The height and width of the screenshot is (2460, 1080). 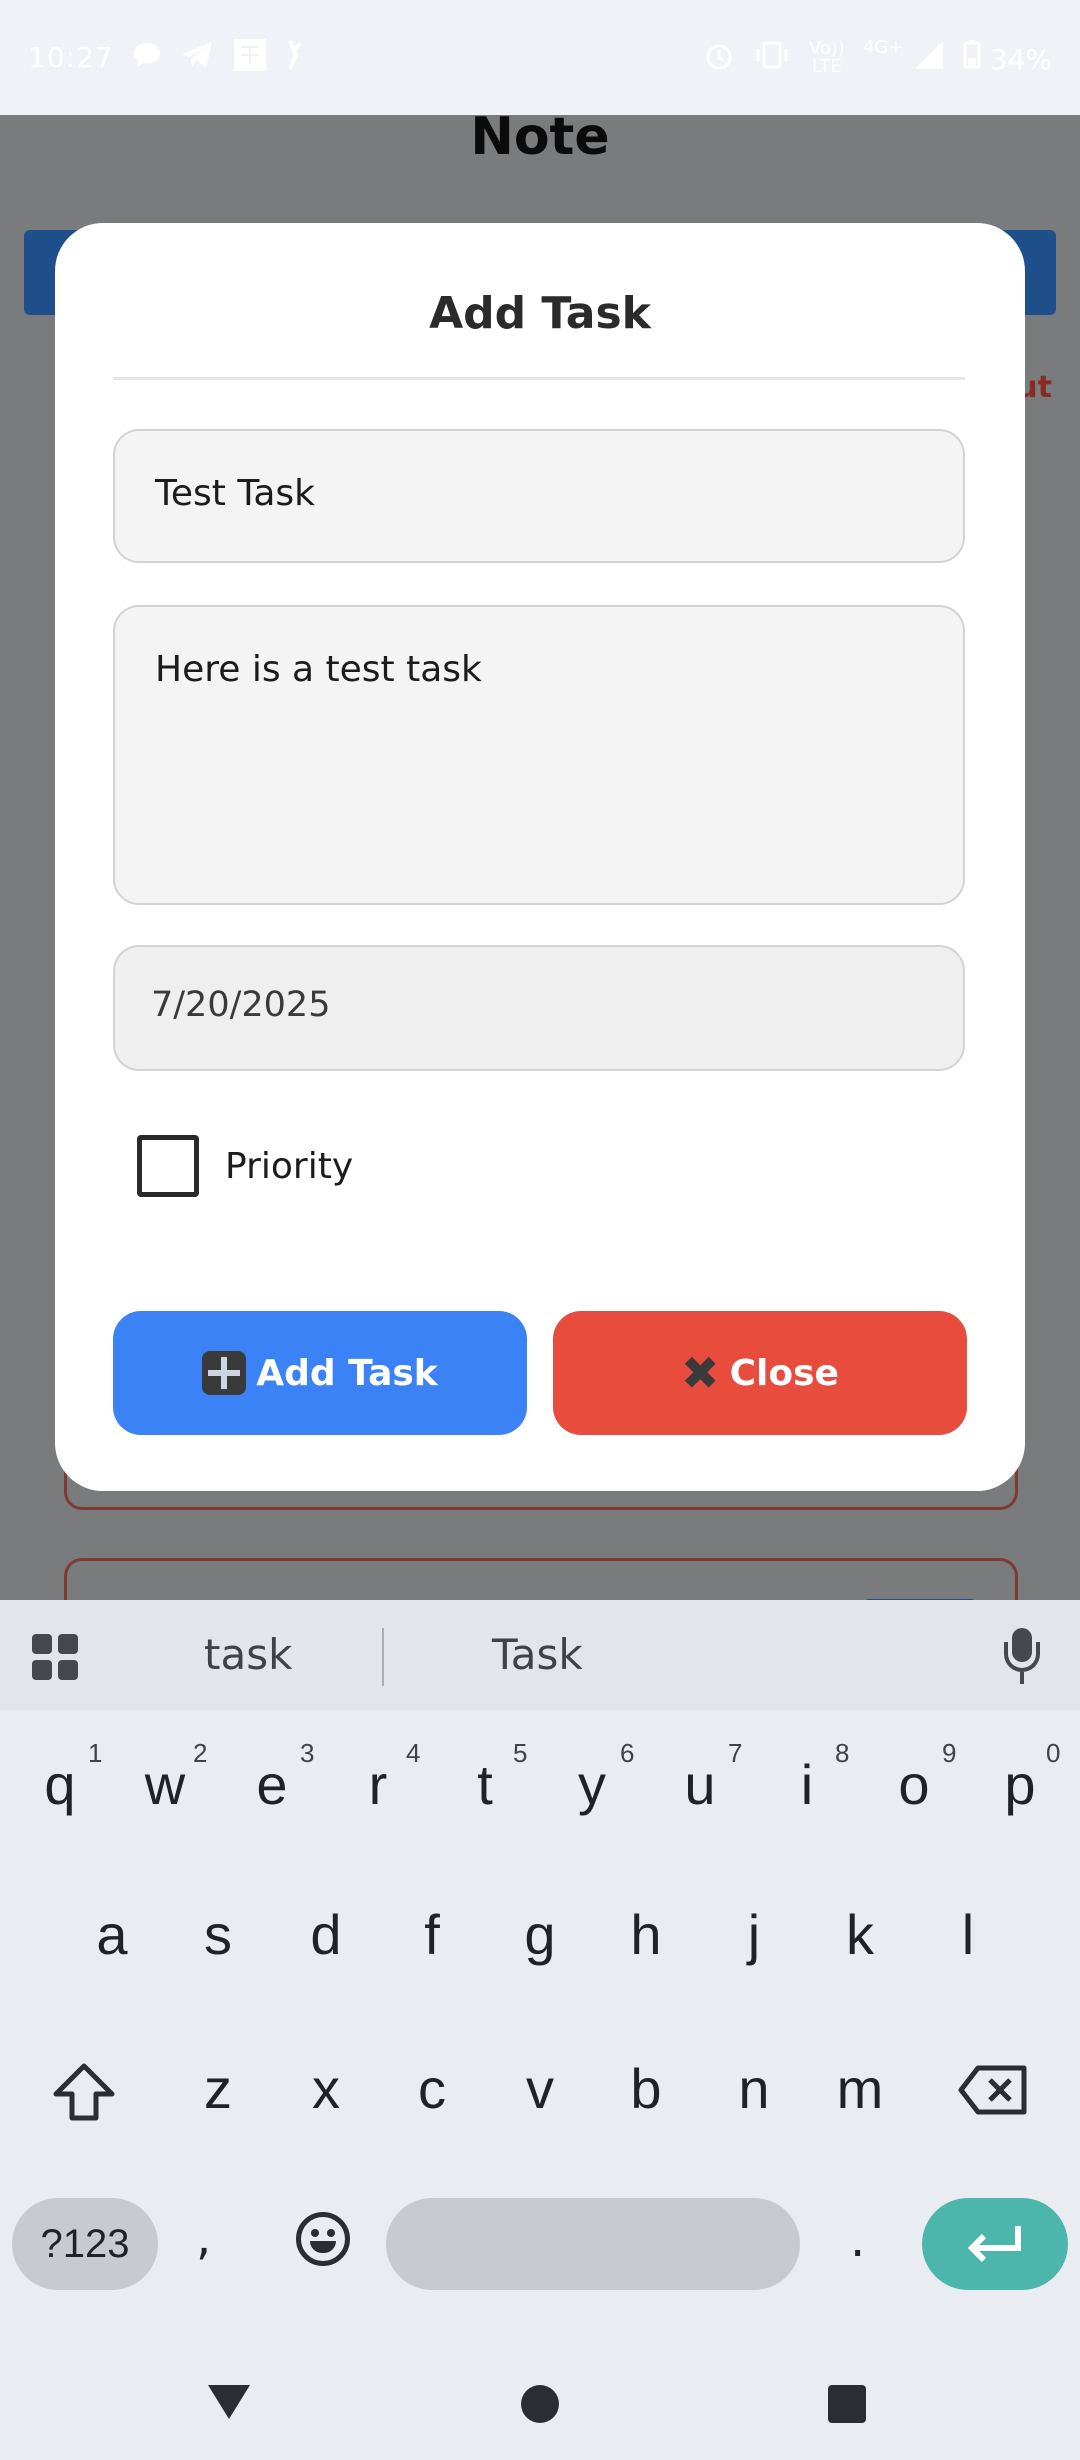 What do you see at coordinates (112, 1934) in the screenshot?
I see `key-a: a` at bounding box center [112, 1934].